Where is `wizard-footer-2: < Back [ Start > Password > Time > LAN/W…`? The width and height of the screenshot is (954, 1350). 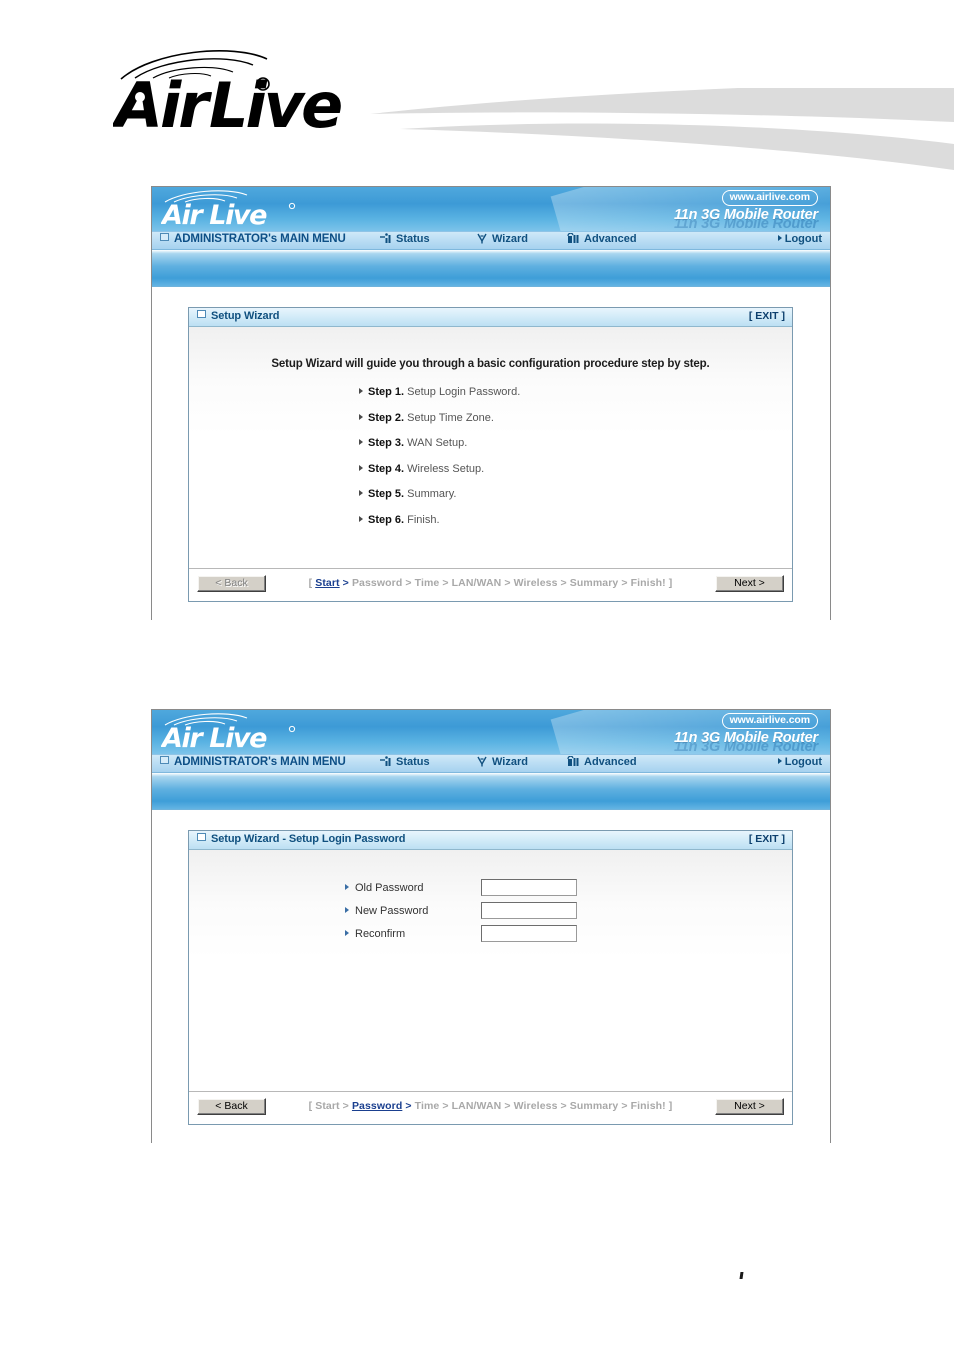
wizard-footer-2: < Back [ Start > Password > Time > LAN/W… is located at coordinates (490, 1107).